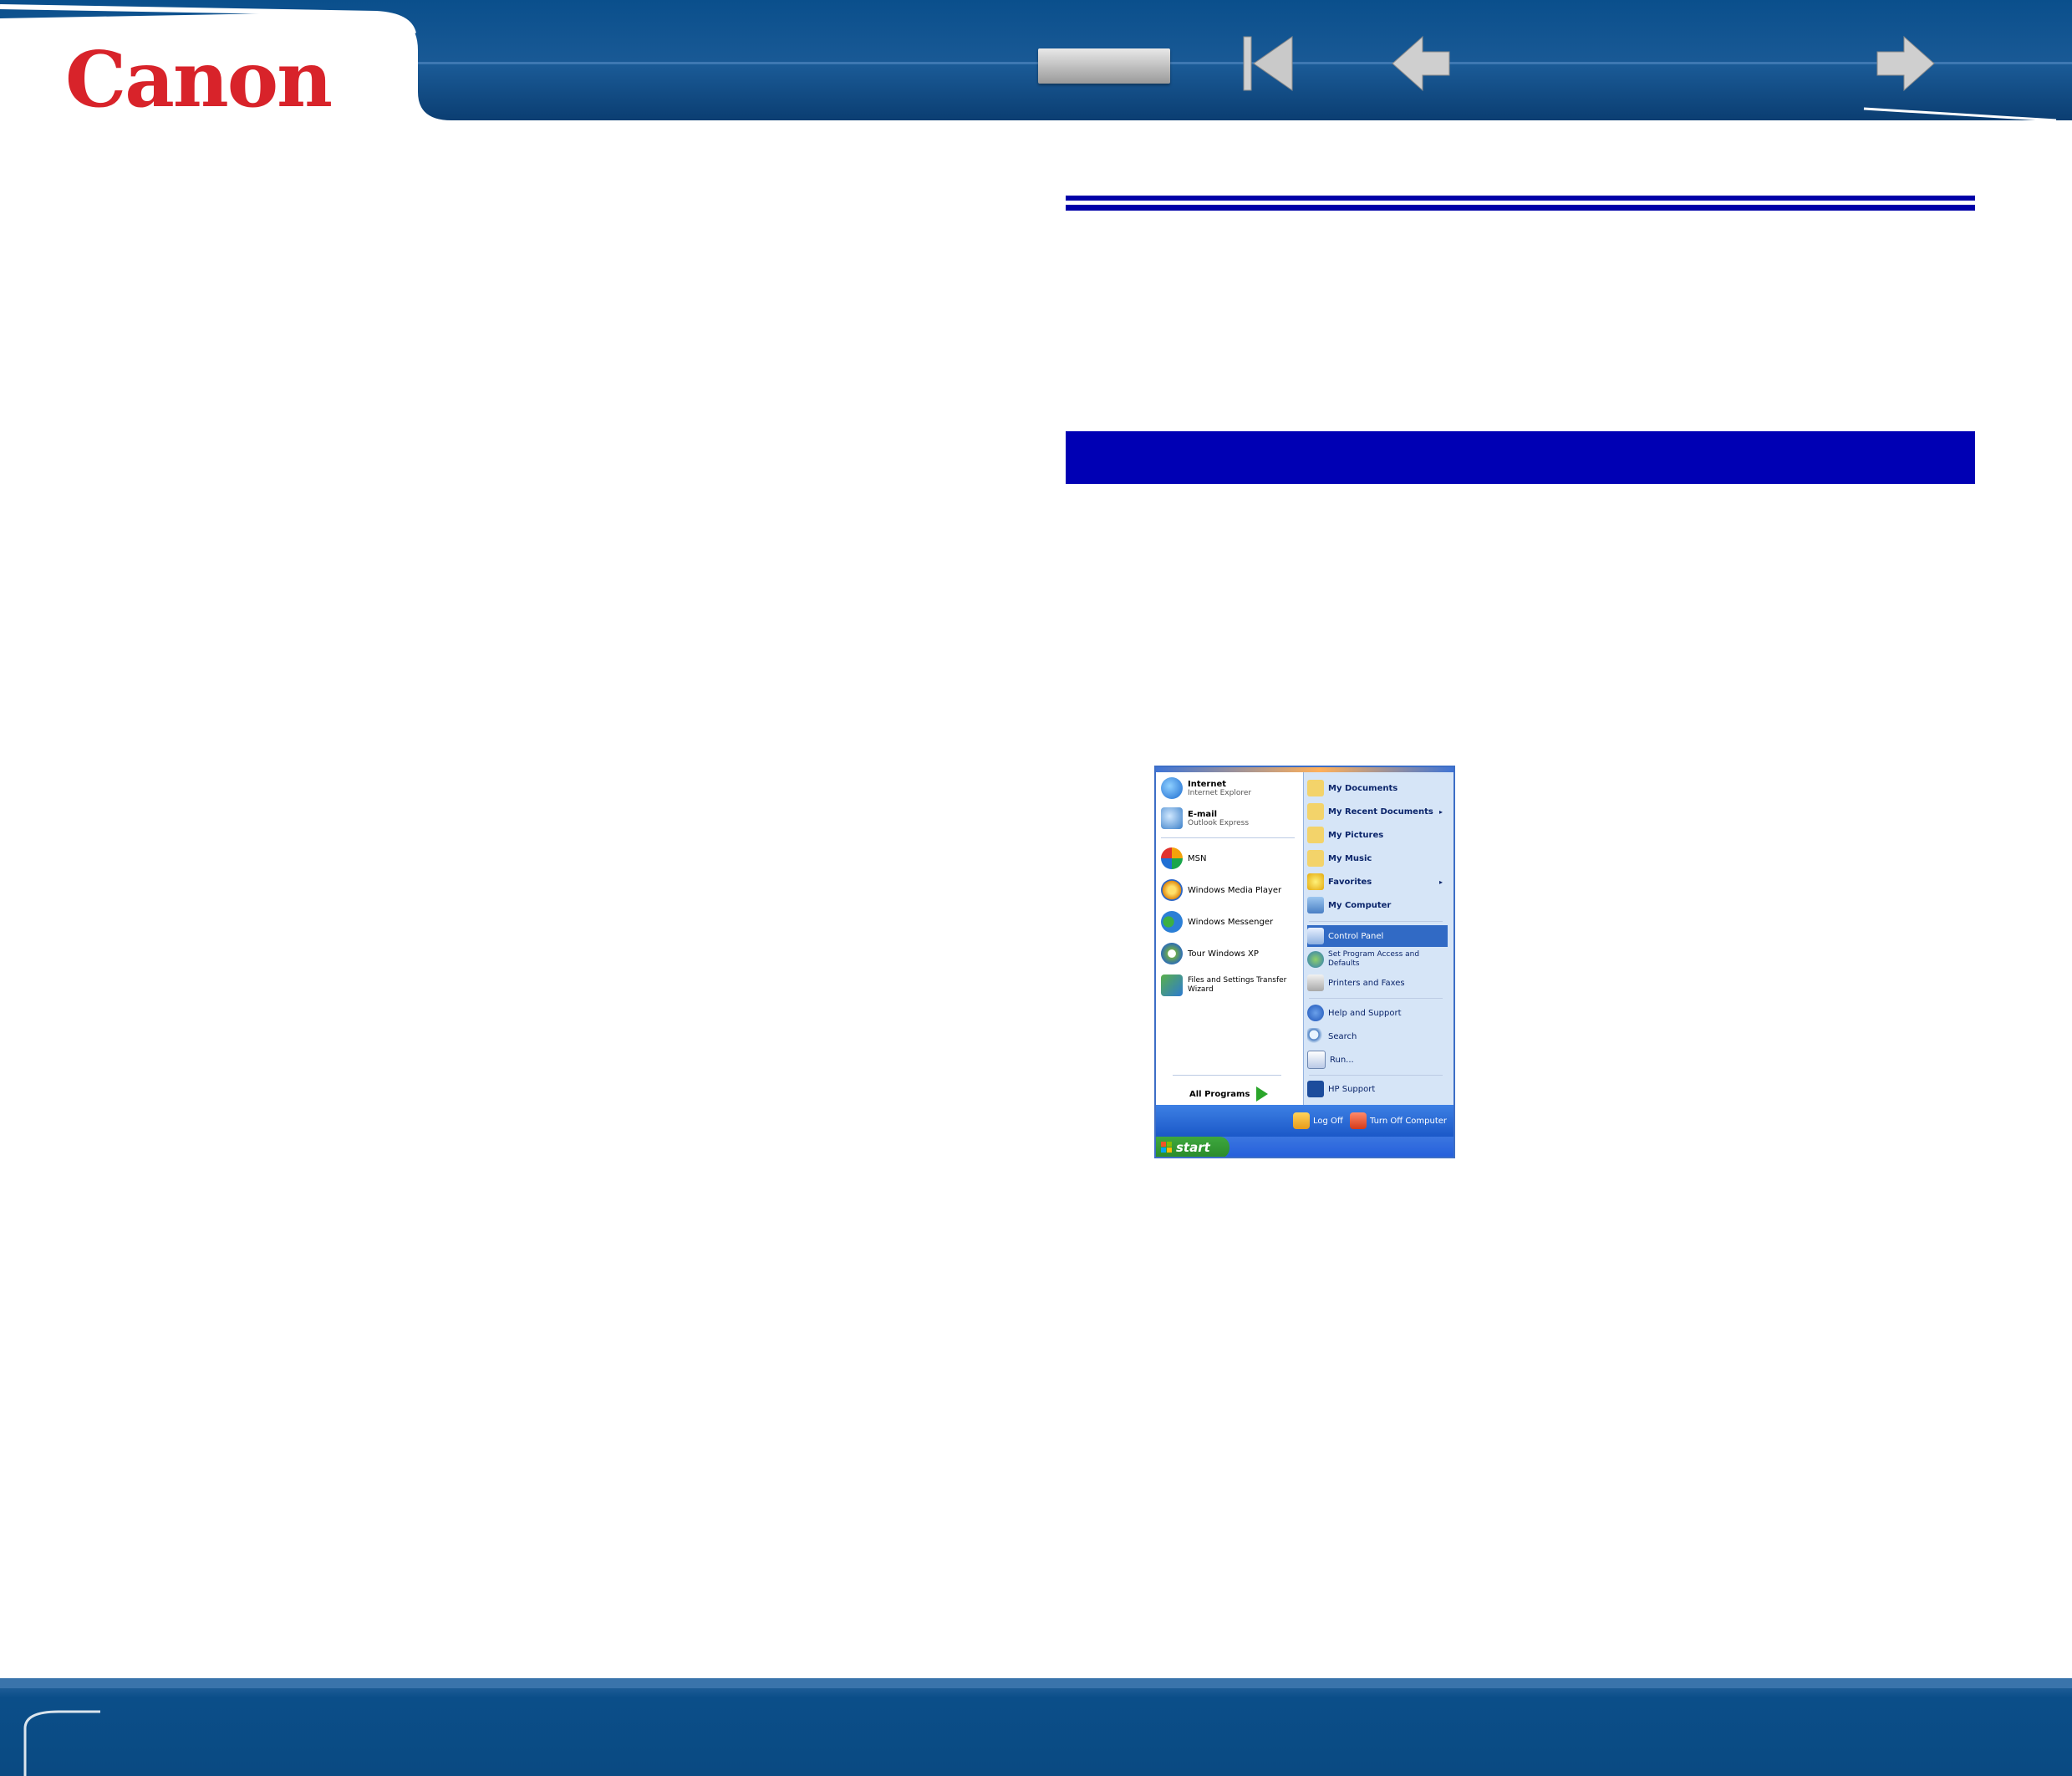 The height and width of the screenshot is (1776, 2072). I want to click on recent-label: Files and Settings Transfer, so click(1237, 980).